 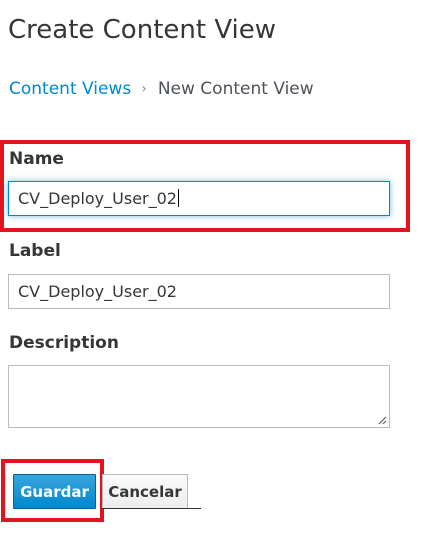 What do you see at coordinates (142, 30) in the screenshot?
I see `page-title: Create Content View` at bounding box center [142, 30].